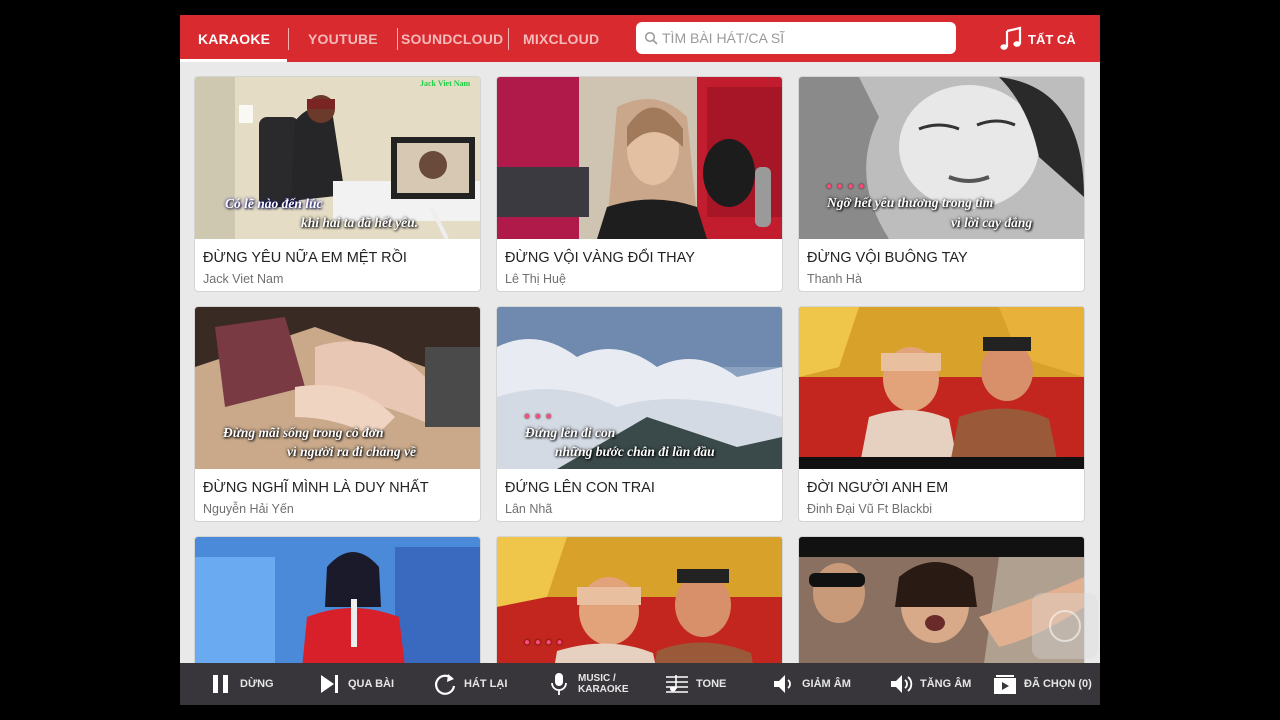 Image resolution: width=1280 pixels, height=720 pixels. What do you see at coordinates (677, 684) in the screenshot?
I see `tone-icon` at bounding box center [677, 684].